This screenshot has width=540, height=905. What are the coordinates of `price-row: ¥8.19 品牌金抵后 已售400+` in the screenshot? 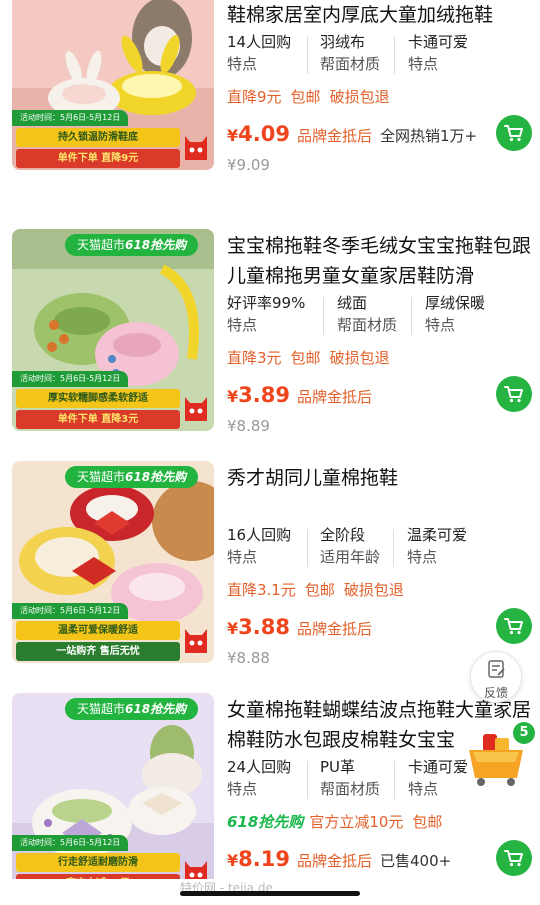 It's located at (339, 863).